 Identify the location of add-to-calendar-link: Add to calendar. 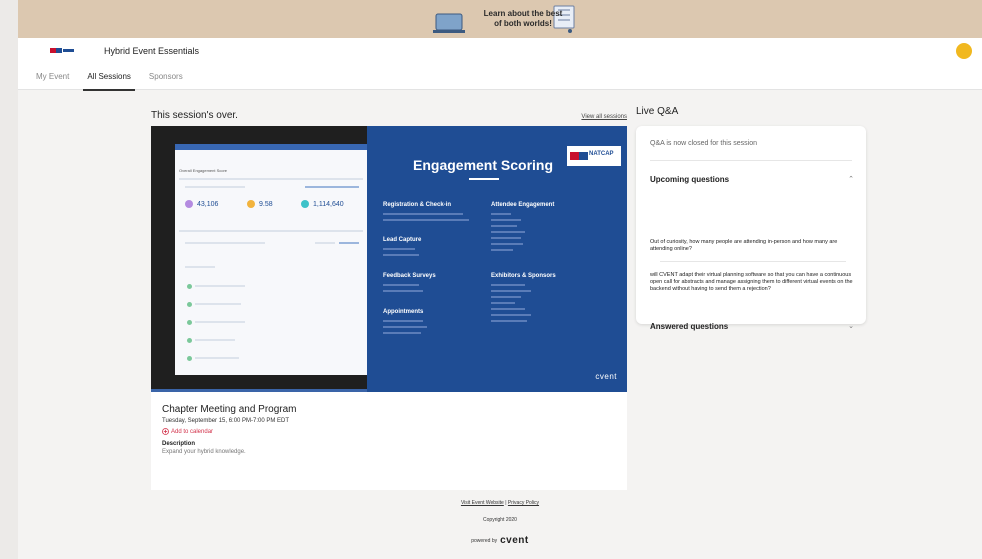
(389, 431).